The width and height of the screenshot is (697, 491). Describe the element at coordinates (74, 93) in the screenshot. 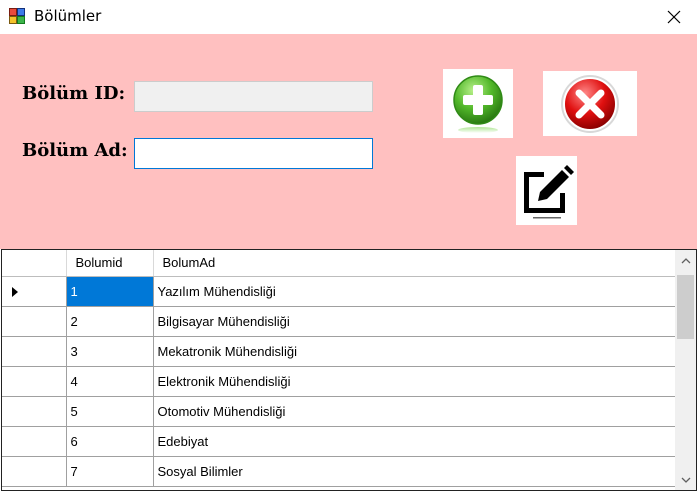

I see `bolum-id-label: Bölüm ID:` at that location.